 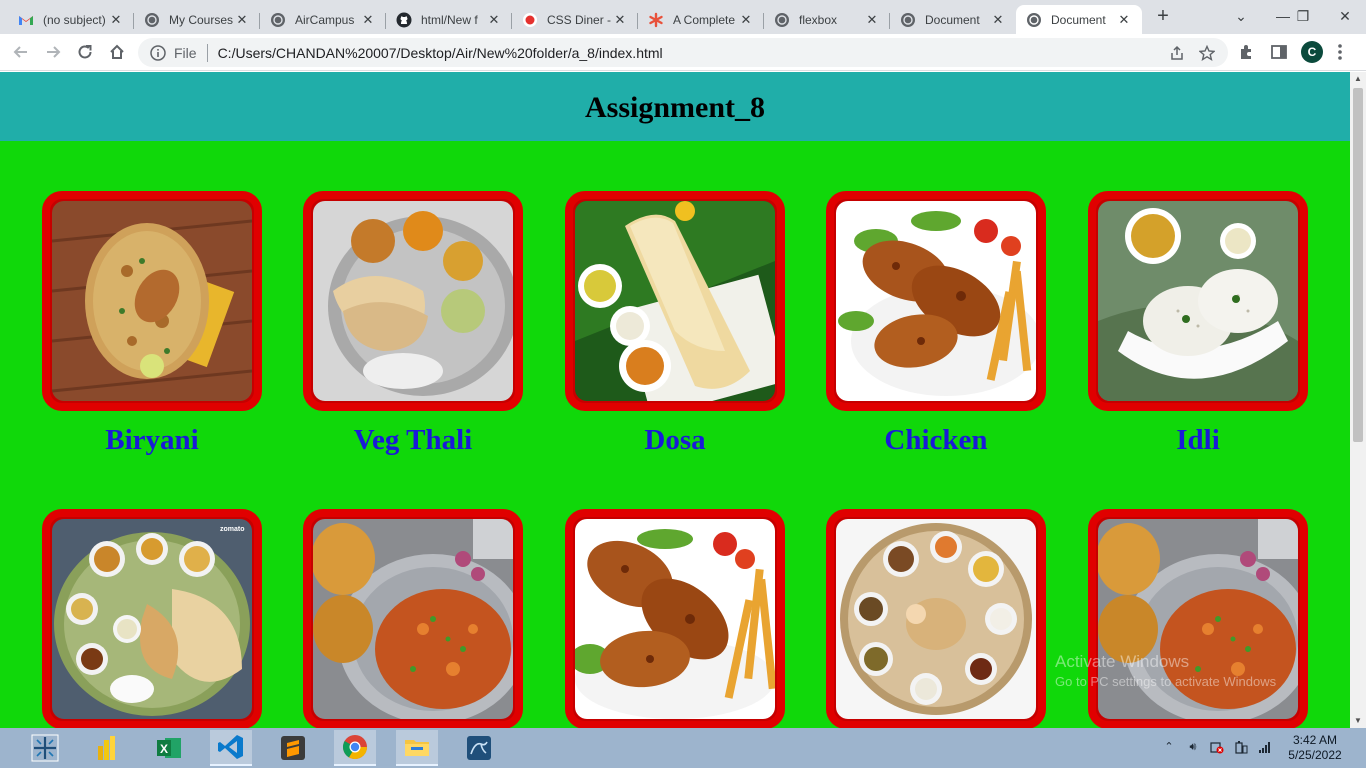 What do you see at coordinates (479, 748) in the screenshot?
I see `mysql-workbench-icon` at bounding box center [479, 748].